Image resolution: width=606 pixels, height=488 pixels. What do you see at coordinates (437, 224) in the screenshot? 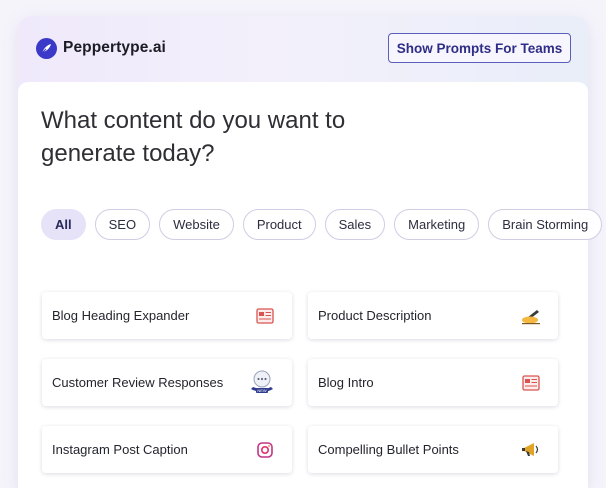
I see `filter-chip-marketing: Marketing` at bounding box center [437, 224].